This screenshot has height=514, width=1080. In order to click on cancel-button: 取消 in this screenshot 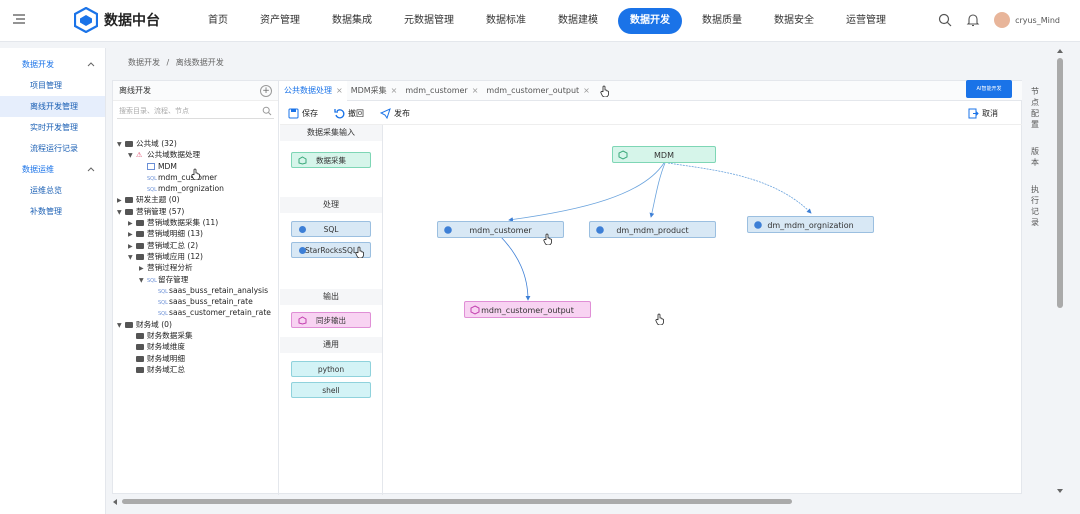, I will do `click(983, 113)`.